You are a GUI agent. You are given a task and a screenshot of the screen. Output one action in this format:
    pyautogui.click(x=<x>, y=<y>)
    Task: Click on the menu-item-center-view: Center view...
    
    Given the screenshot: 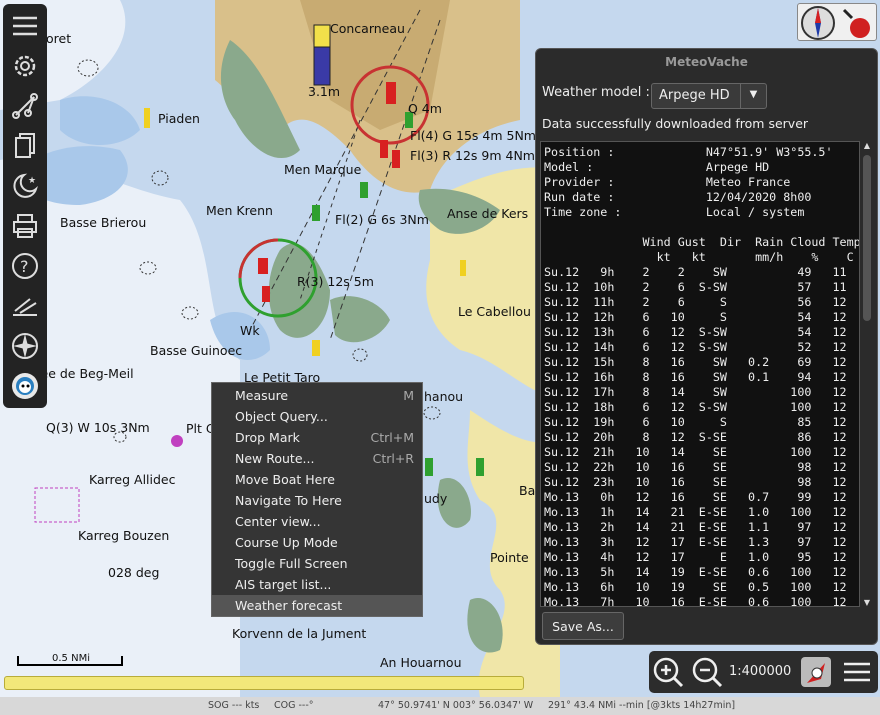 What is the action you would take?
    pyautogui.click(x=317, y=521)
    